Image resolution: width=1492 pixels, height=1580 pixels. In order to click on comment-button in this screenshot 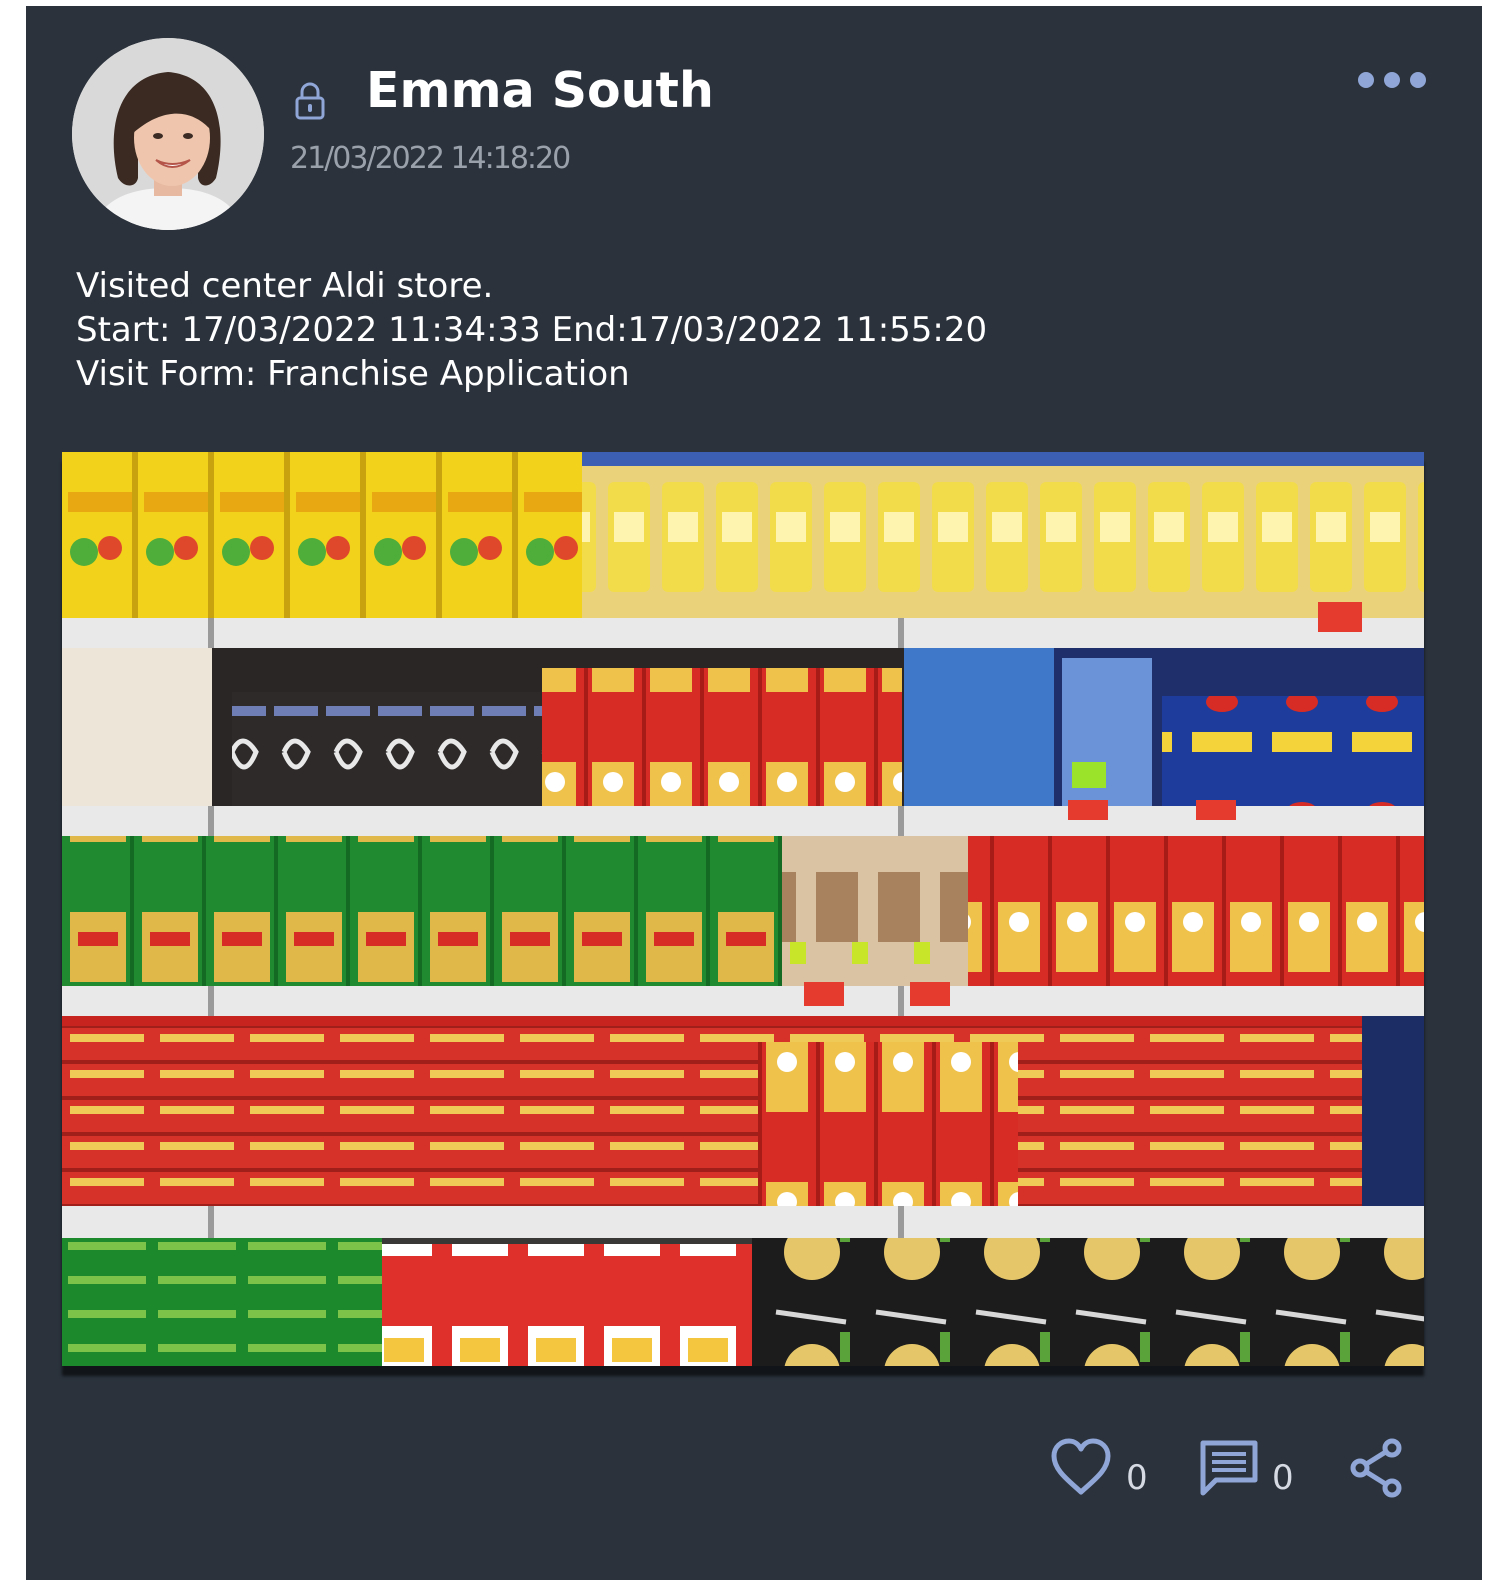, I will do `click(1229, 1468)`.